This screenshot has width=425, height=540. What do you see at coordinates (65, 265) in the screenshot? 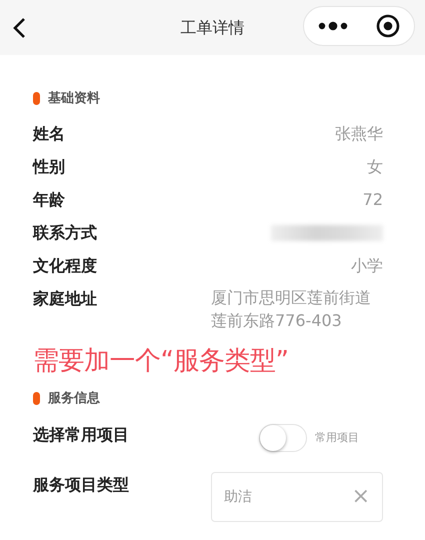
I see `field-label: 文化程度` at bounding box center [65, 265].